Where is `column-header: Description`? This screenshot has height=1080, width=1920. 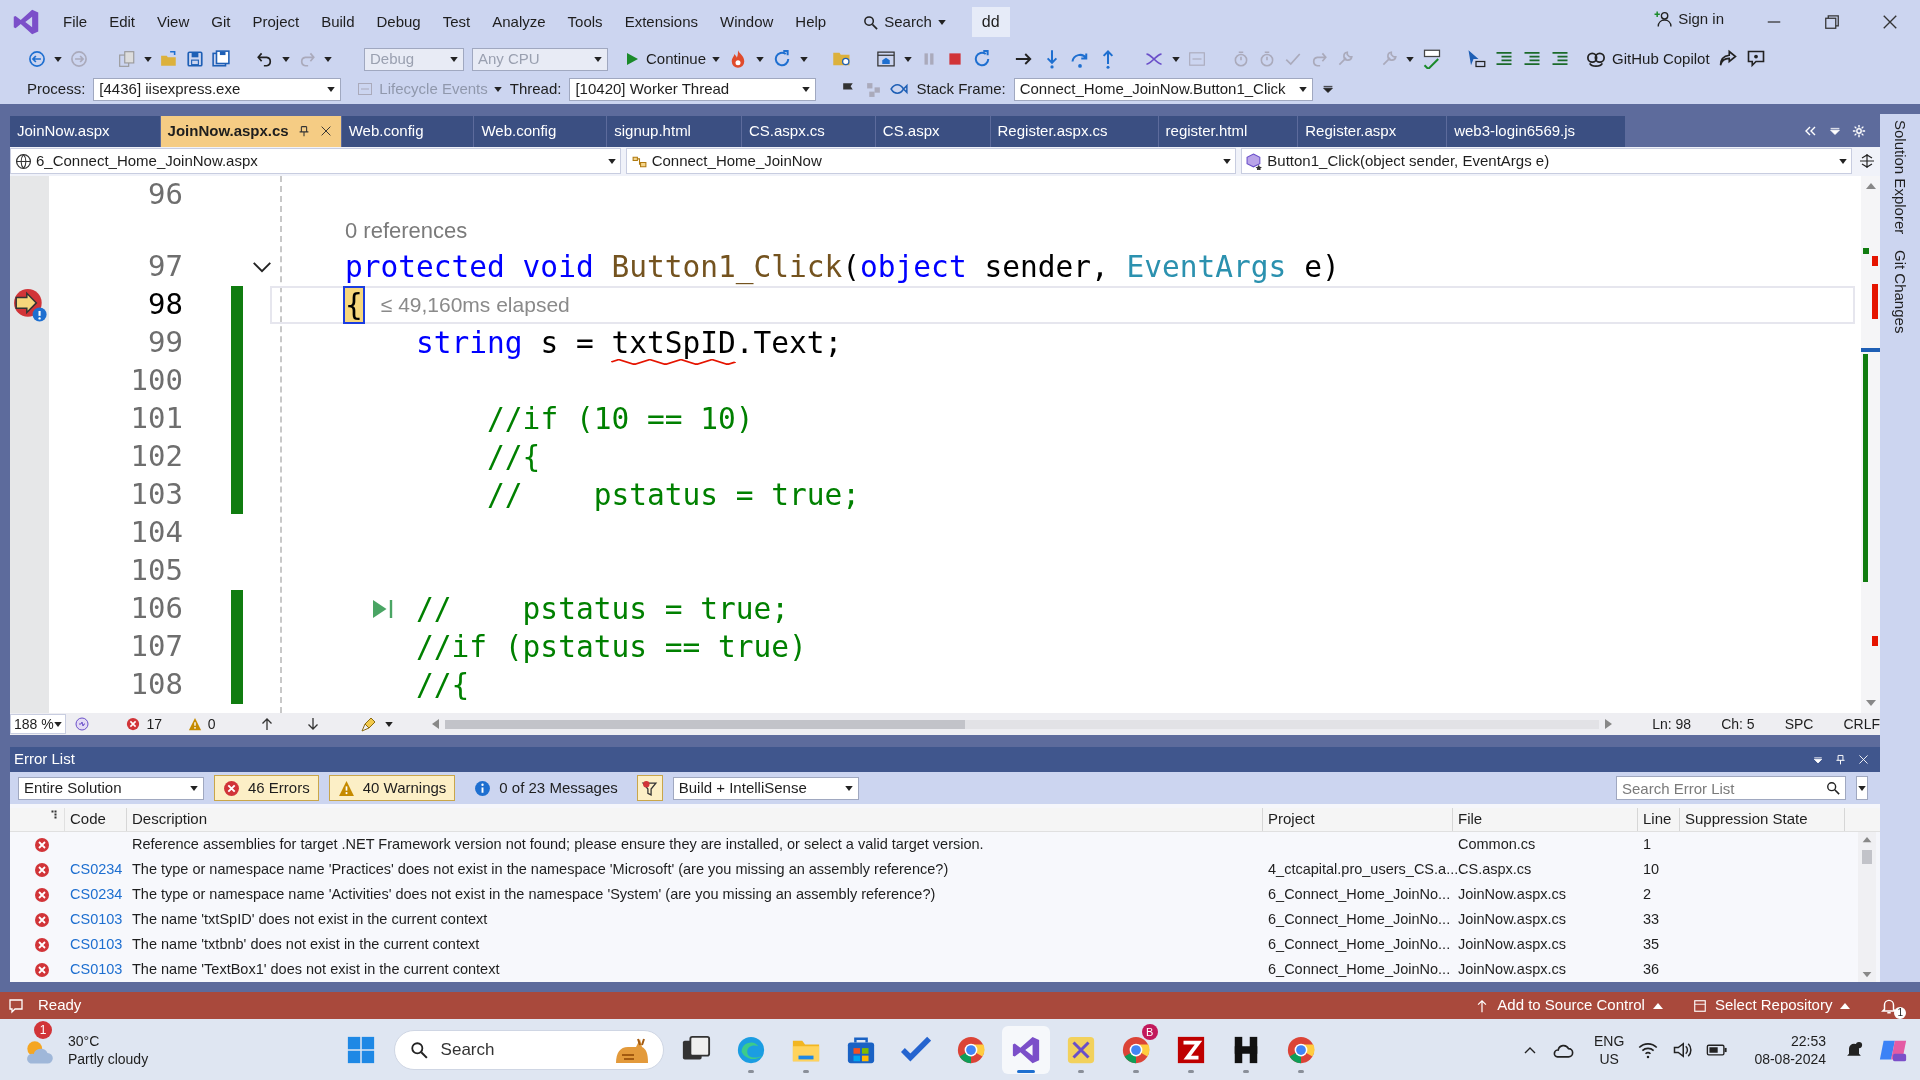 column-header: Description is located at coordinates (170, 819).